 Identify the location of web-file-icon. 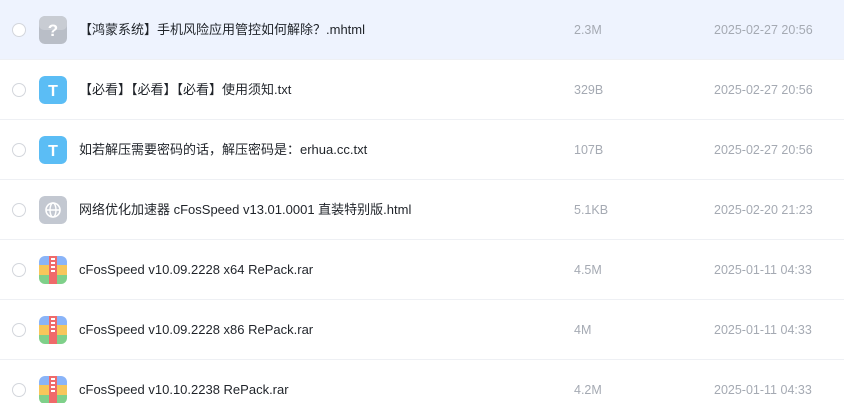
(53, 210).